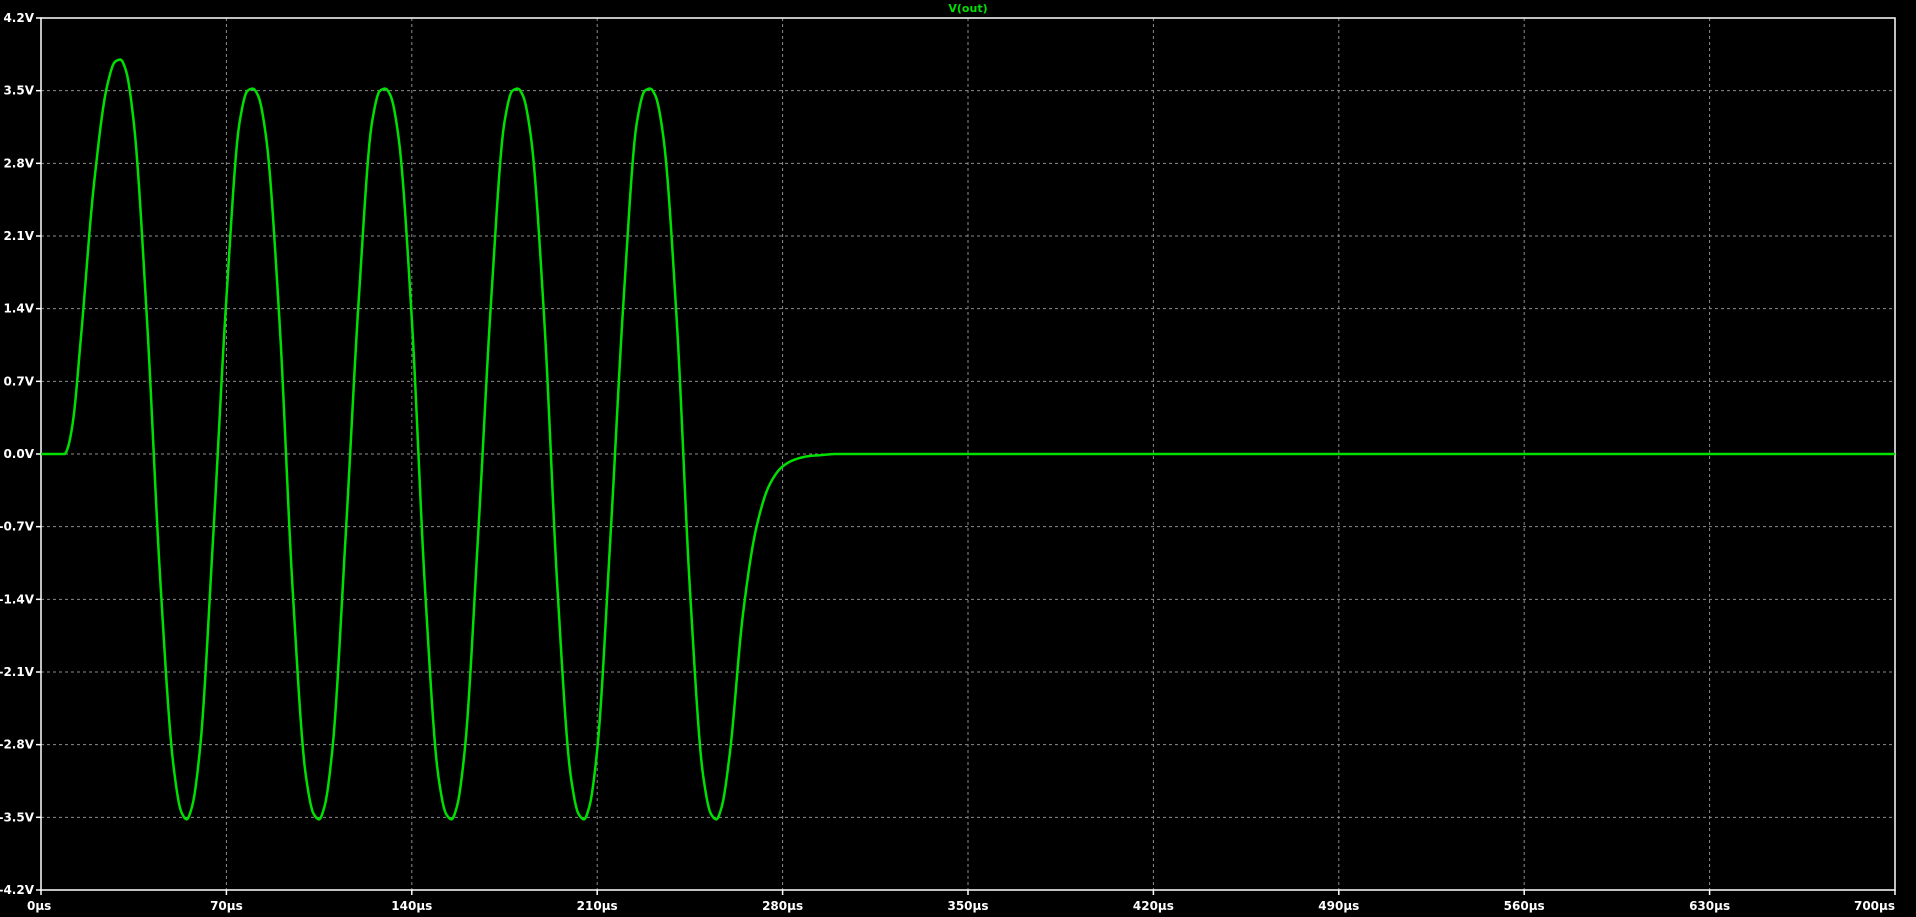 This screenshot has width=1916, height=917. What do you see at coordinates (18, 381) in the screenshot?
I see `y-tick-label: 0.7V` at bounding box center [18, 381].